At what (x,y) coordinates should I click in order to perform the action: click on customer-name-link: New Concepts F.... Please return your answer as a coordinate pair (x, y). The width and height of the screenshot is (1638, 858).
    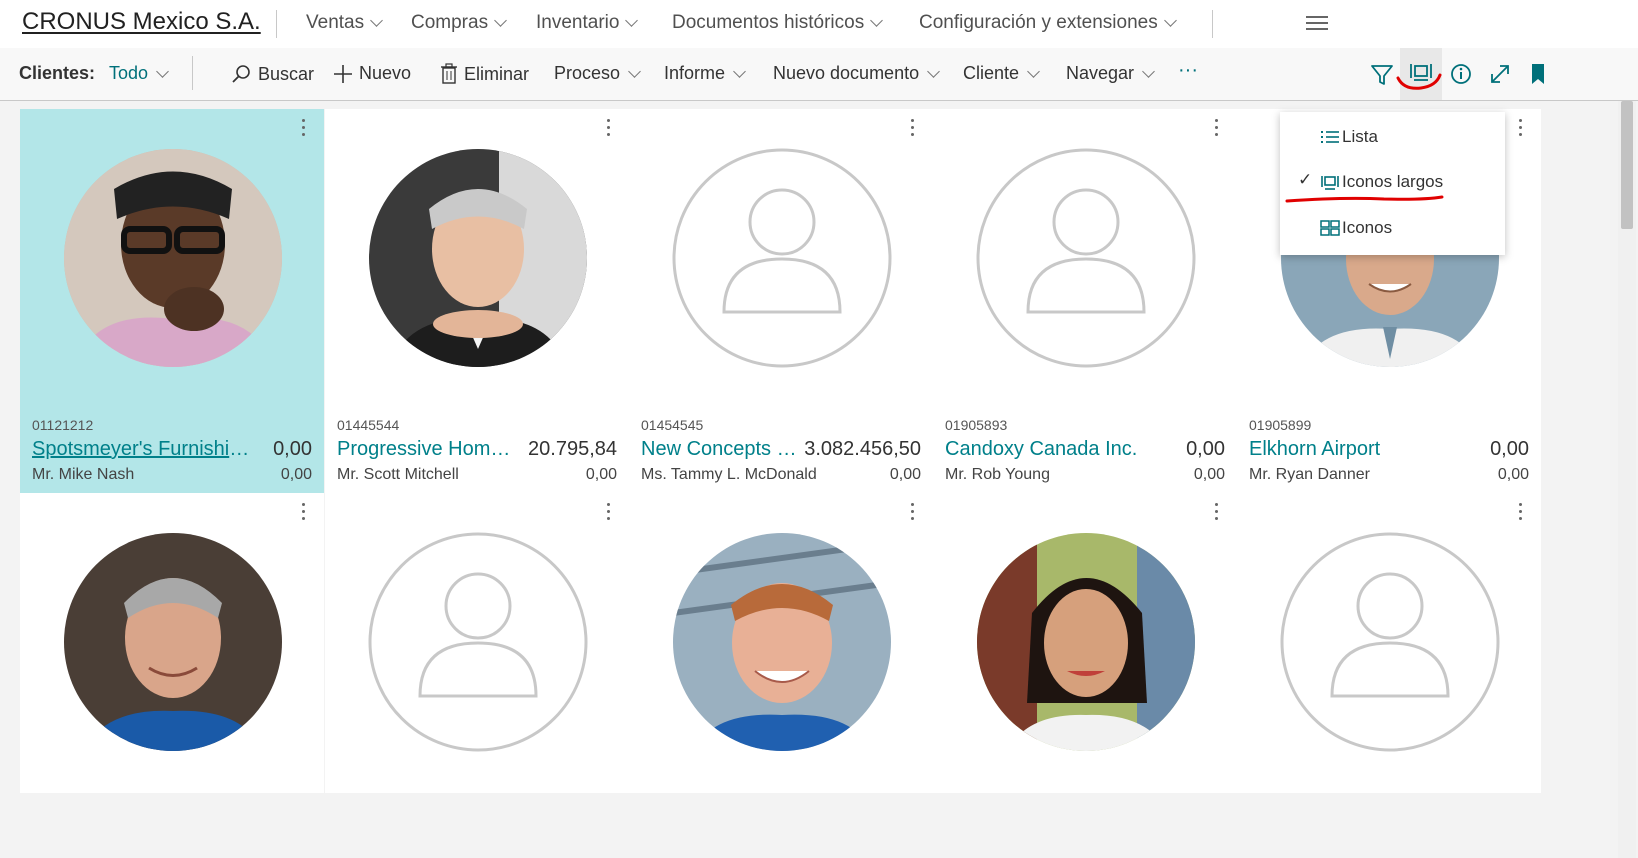
    Looking at the image, I should click on (721, 449).